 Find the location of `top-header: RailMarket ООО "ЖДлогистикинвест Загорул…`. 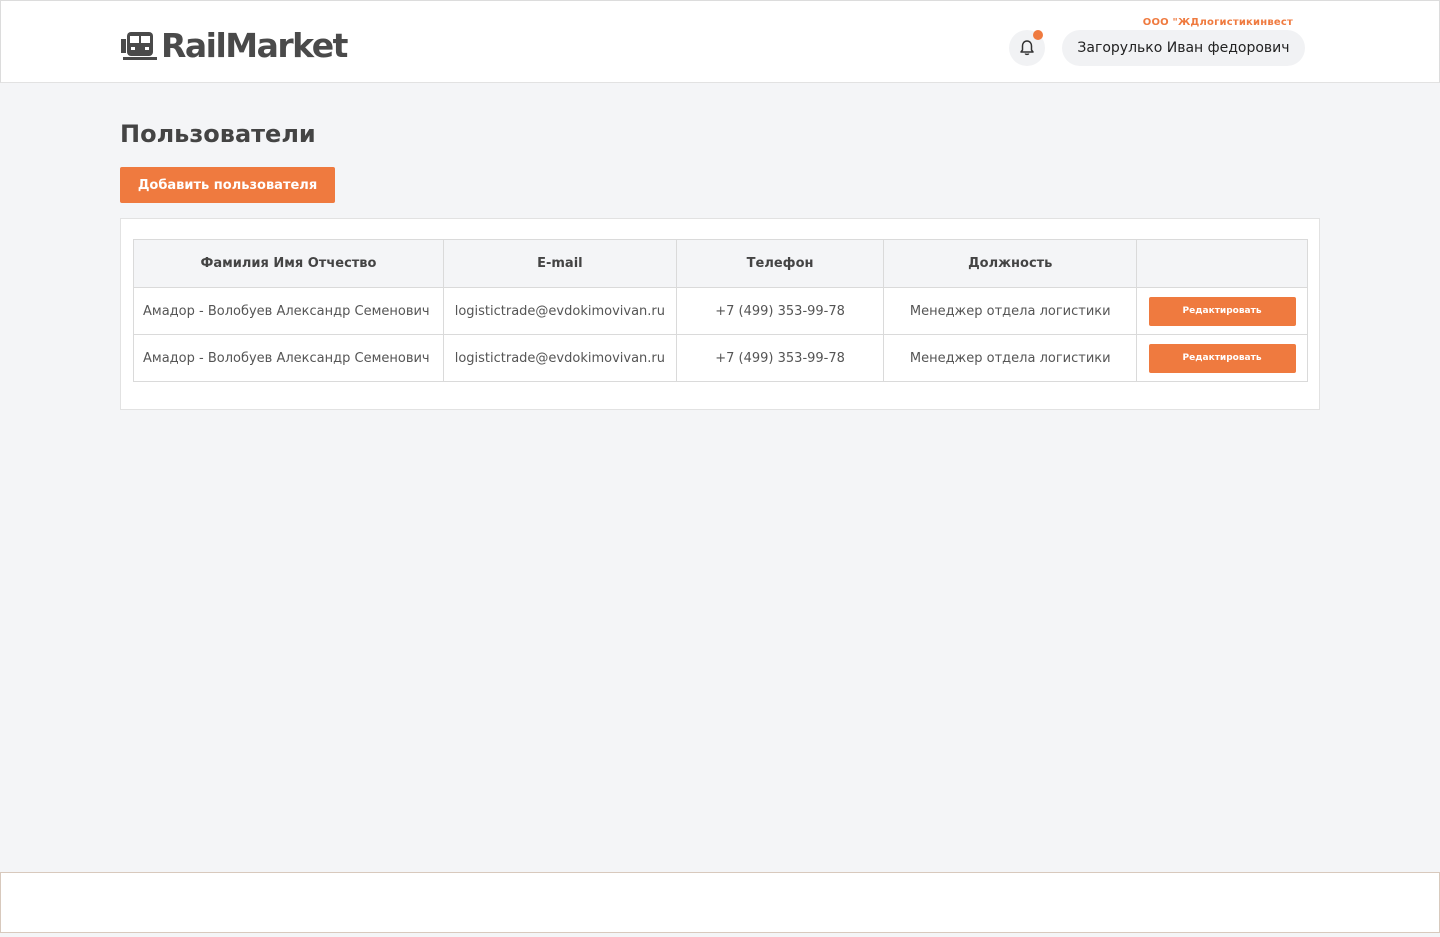

top-header: RailMarket ООО "ЖДлогистикинвест Загорул… is located at coordinates (720, 41).